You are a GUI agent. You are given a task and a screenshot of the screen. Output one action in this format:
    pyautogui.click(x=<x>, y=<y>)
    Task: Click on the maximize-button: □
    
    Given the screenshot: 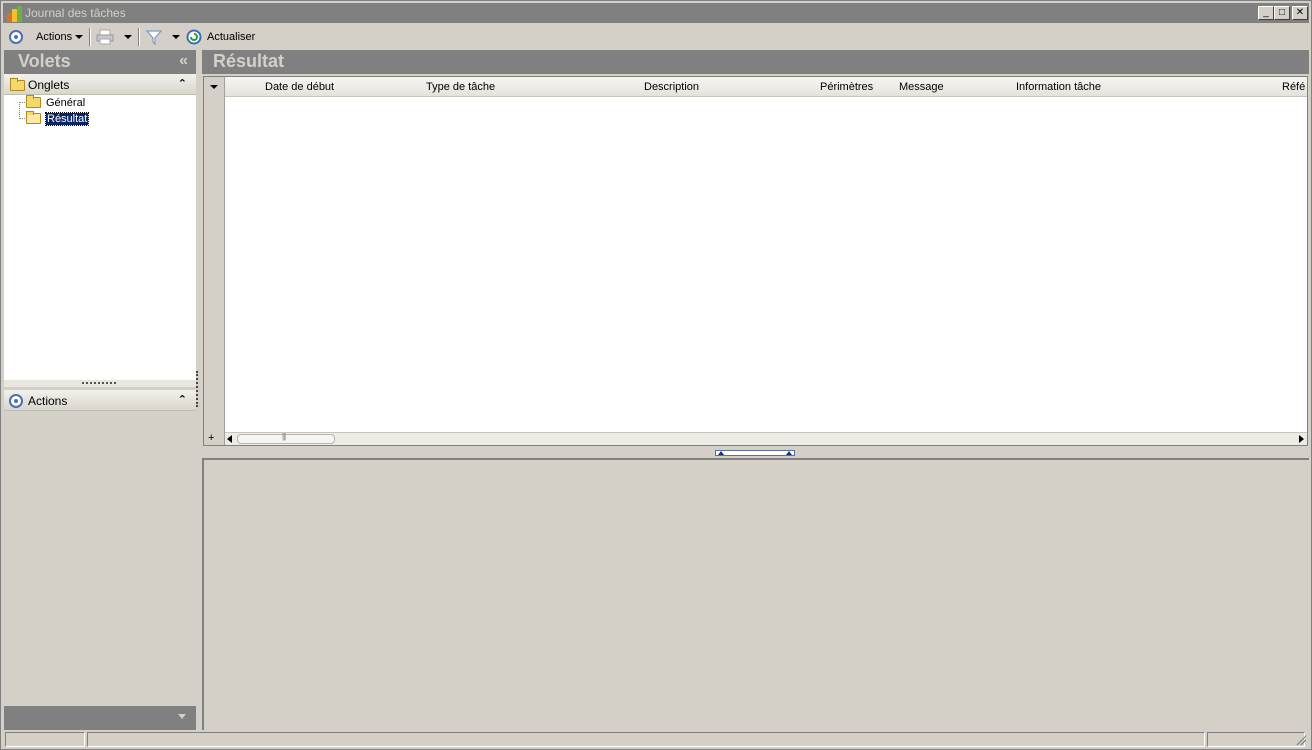 What is the action you would take?
    pyautogui.click(x=1282, y=13)
    